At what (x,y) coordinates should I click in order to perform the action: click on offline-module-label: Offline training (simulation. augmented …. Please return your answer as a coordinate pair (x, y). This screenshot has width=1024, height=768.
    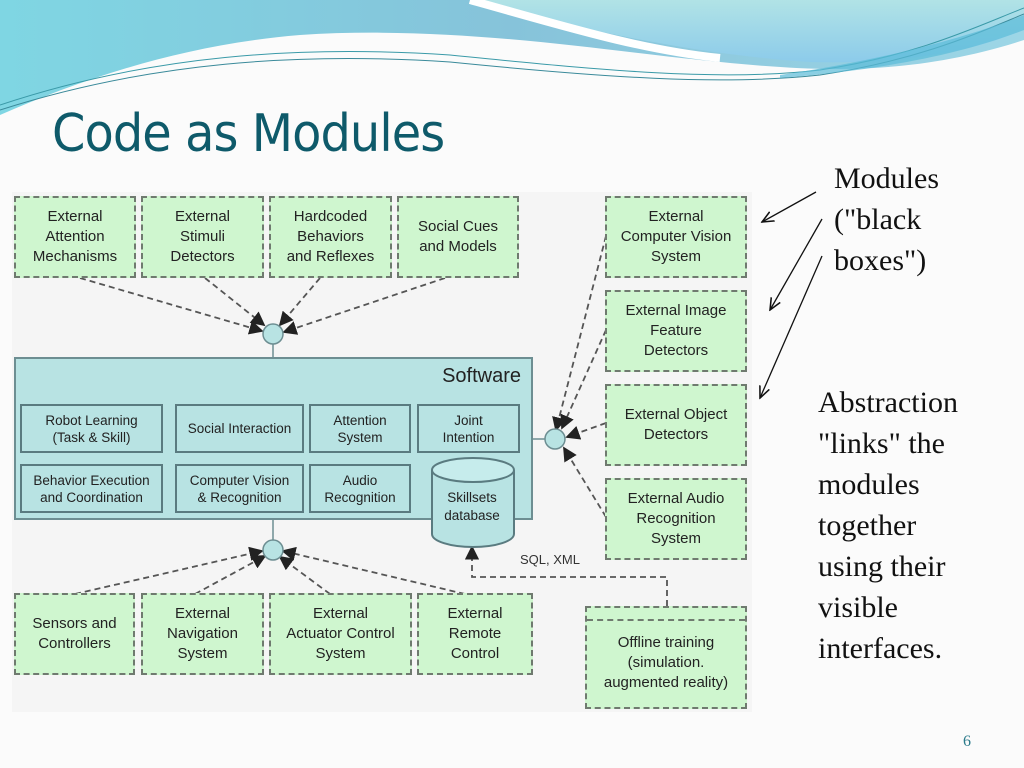
    Looking at the image, I should click on (666, 662).